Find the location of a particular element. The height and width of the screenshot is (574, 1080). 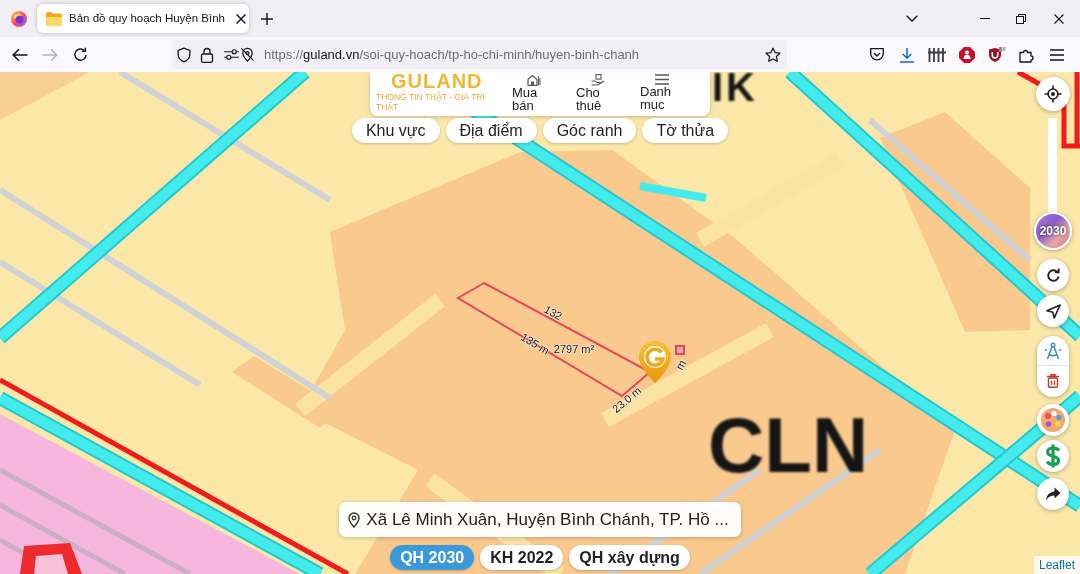

trash-icon is located at coordinates (1053, 381).